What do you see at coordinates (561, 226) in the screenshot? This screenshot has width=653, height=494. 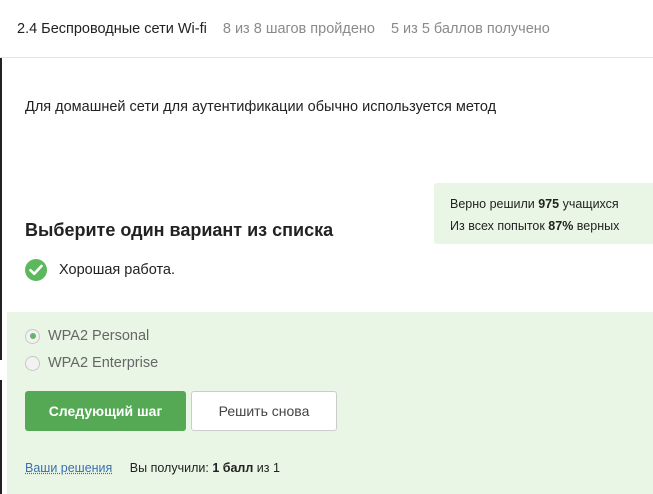 I see `stats-percent-value: 87%` at bounding box center [561, 226].